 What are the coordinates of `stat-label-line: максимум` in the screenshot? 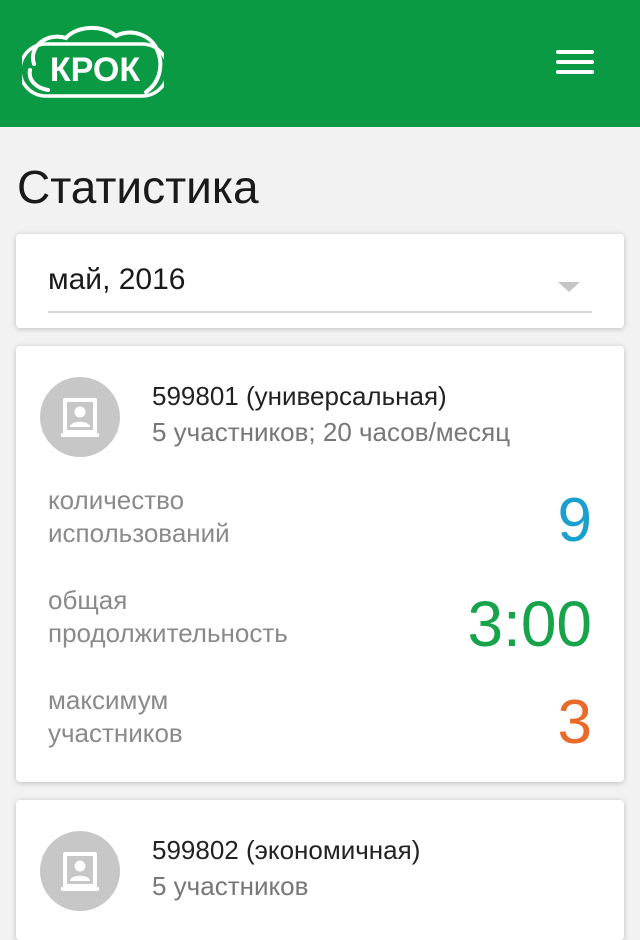 It's located at (108, 700).